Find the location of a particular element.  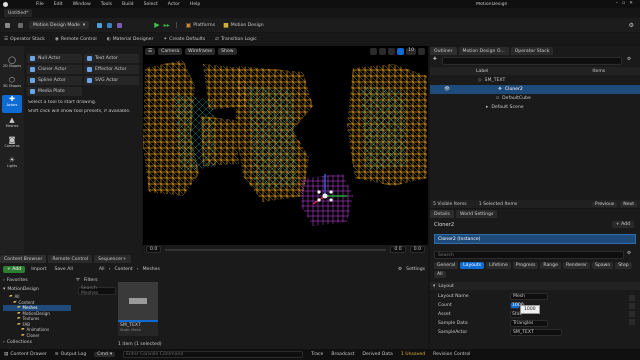

play-options-icon: ▸▸ is located at coordinates (167, 25).